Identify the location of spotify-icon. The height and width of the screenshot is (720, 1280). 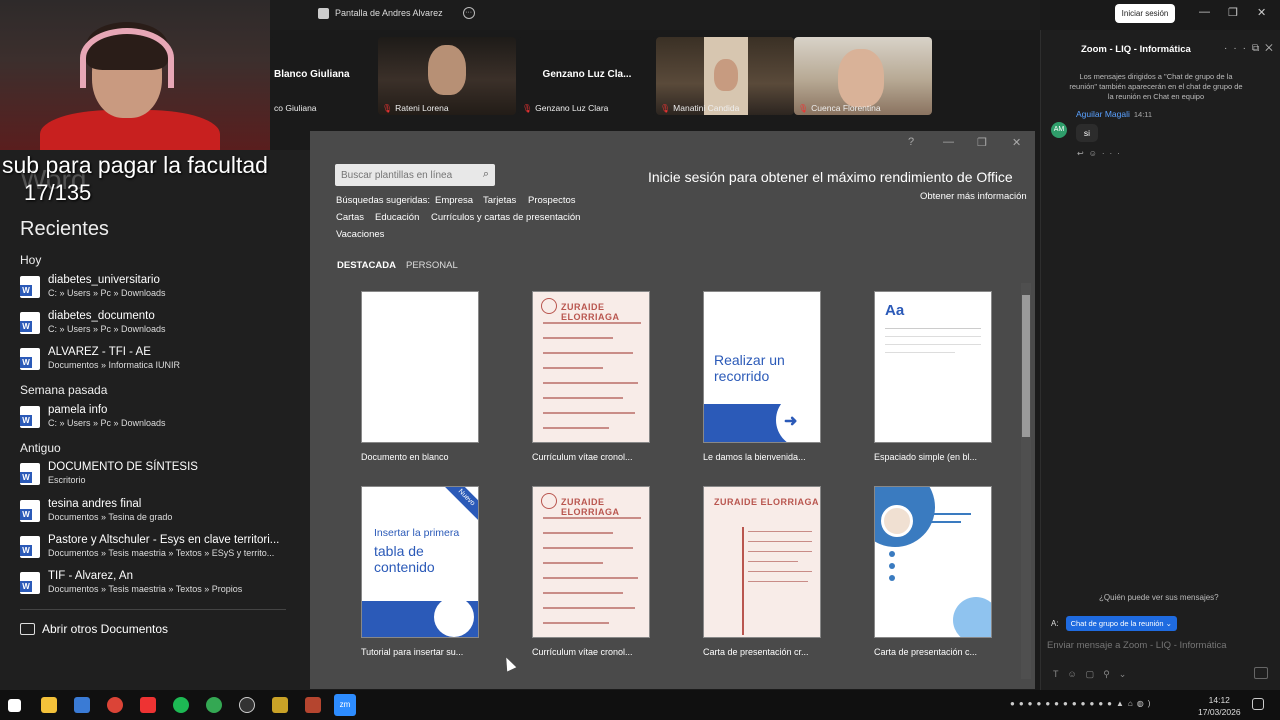
(181, 705).